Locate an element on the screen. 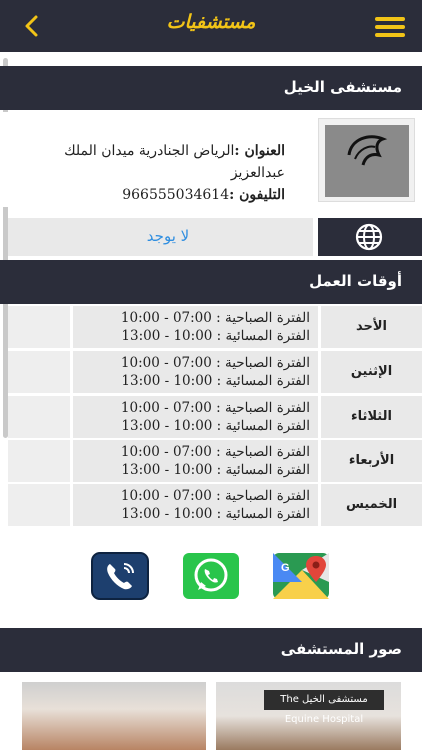  website-icon-box is located at coordinates (370, 237).